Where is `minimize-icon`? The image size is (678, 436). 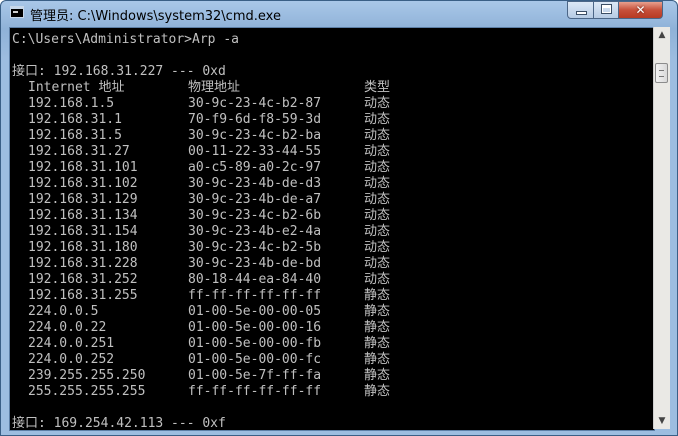 minimize-icon is located at coordinates (581, 13).